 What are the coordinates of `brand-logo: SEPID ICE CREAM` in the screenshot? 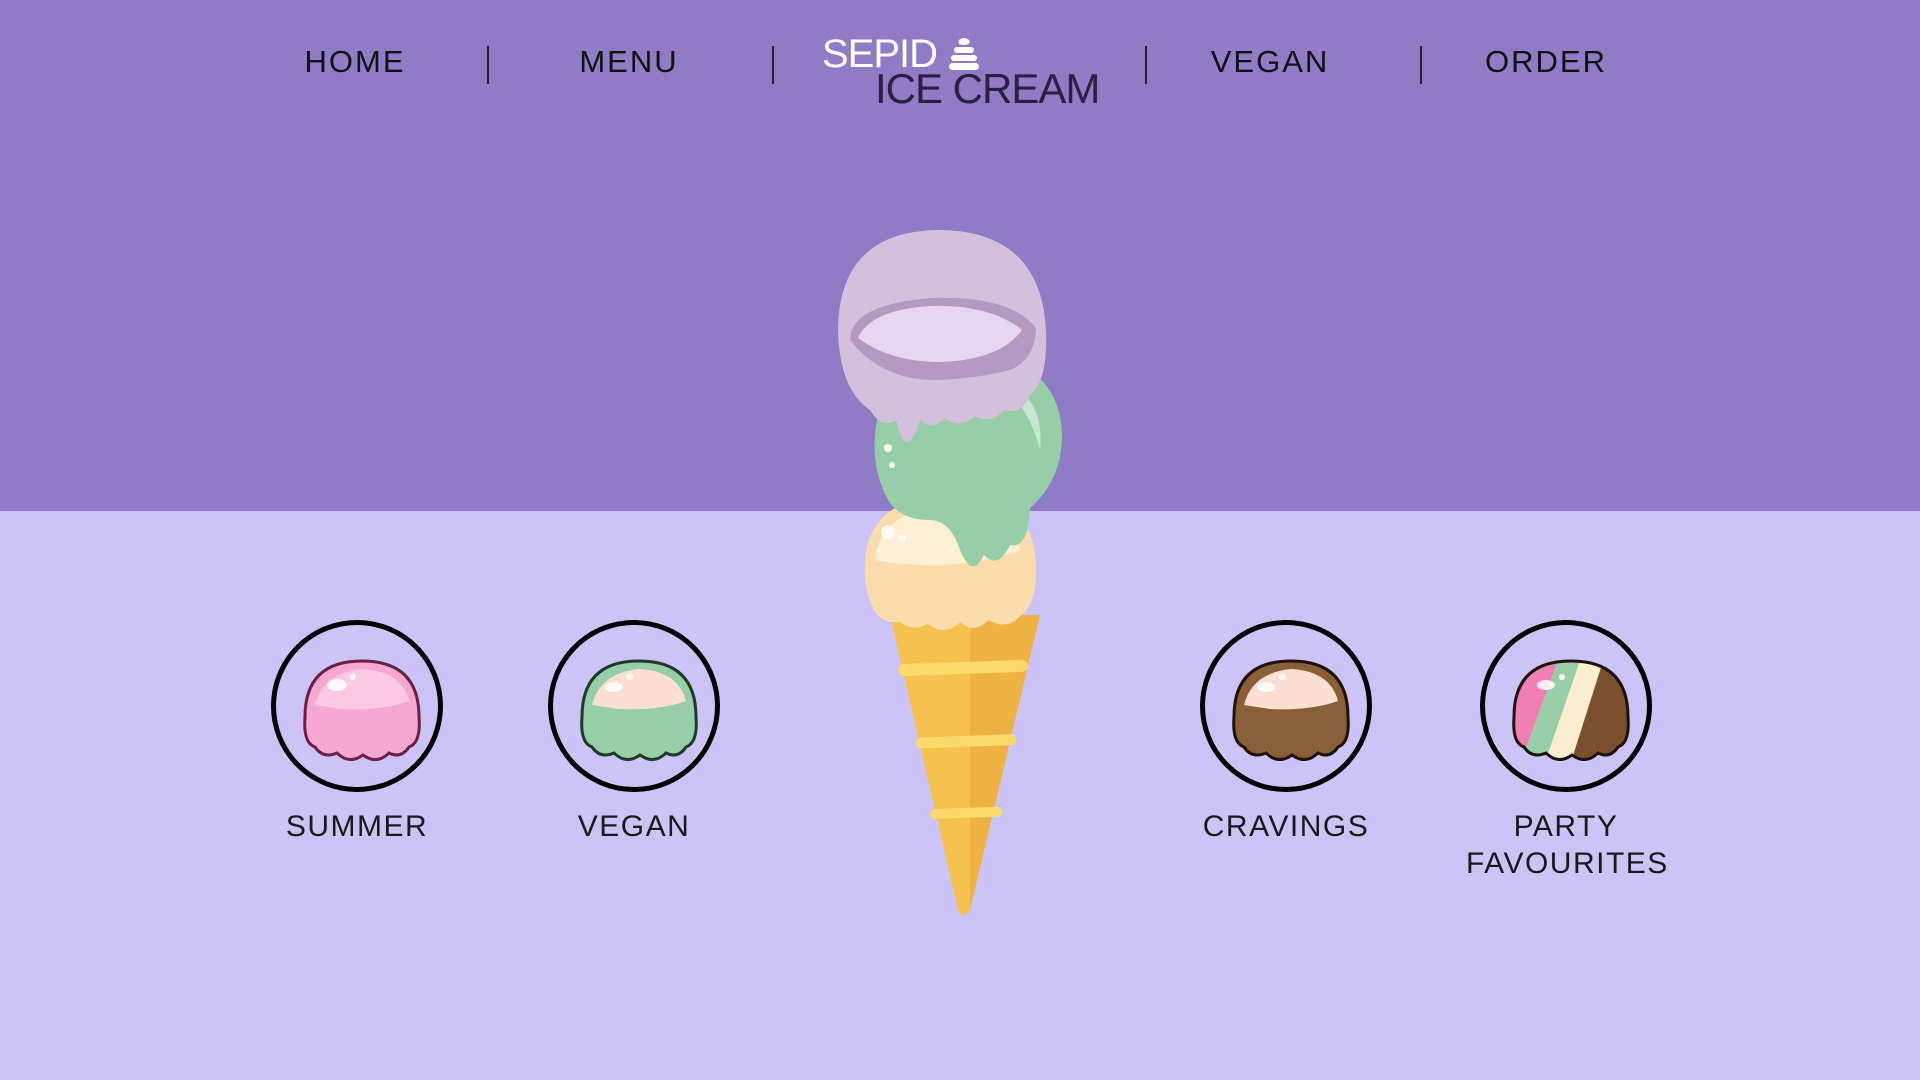 It's located at (962, 72).